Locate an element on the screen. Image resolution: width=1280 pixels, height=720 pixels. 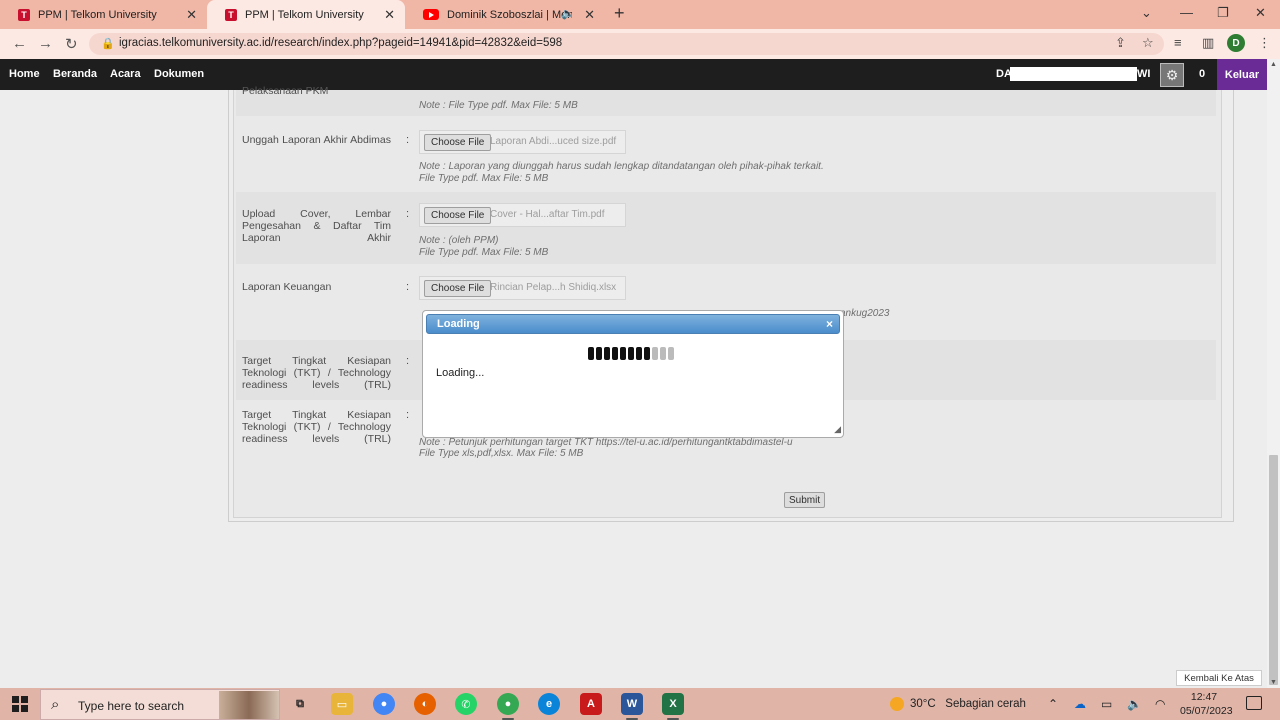
side-panel-icon: ▥ is located at coordinates (1208, 43).